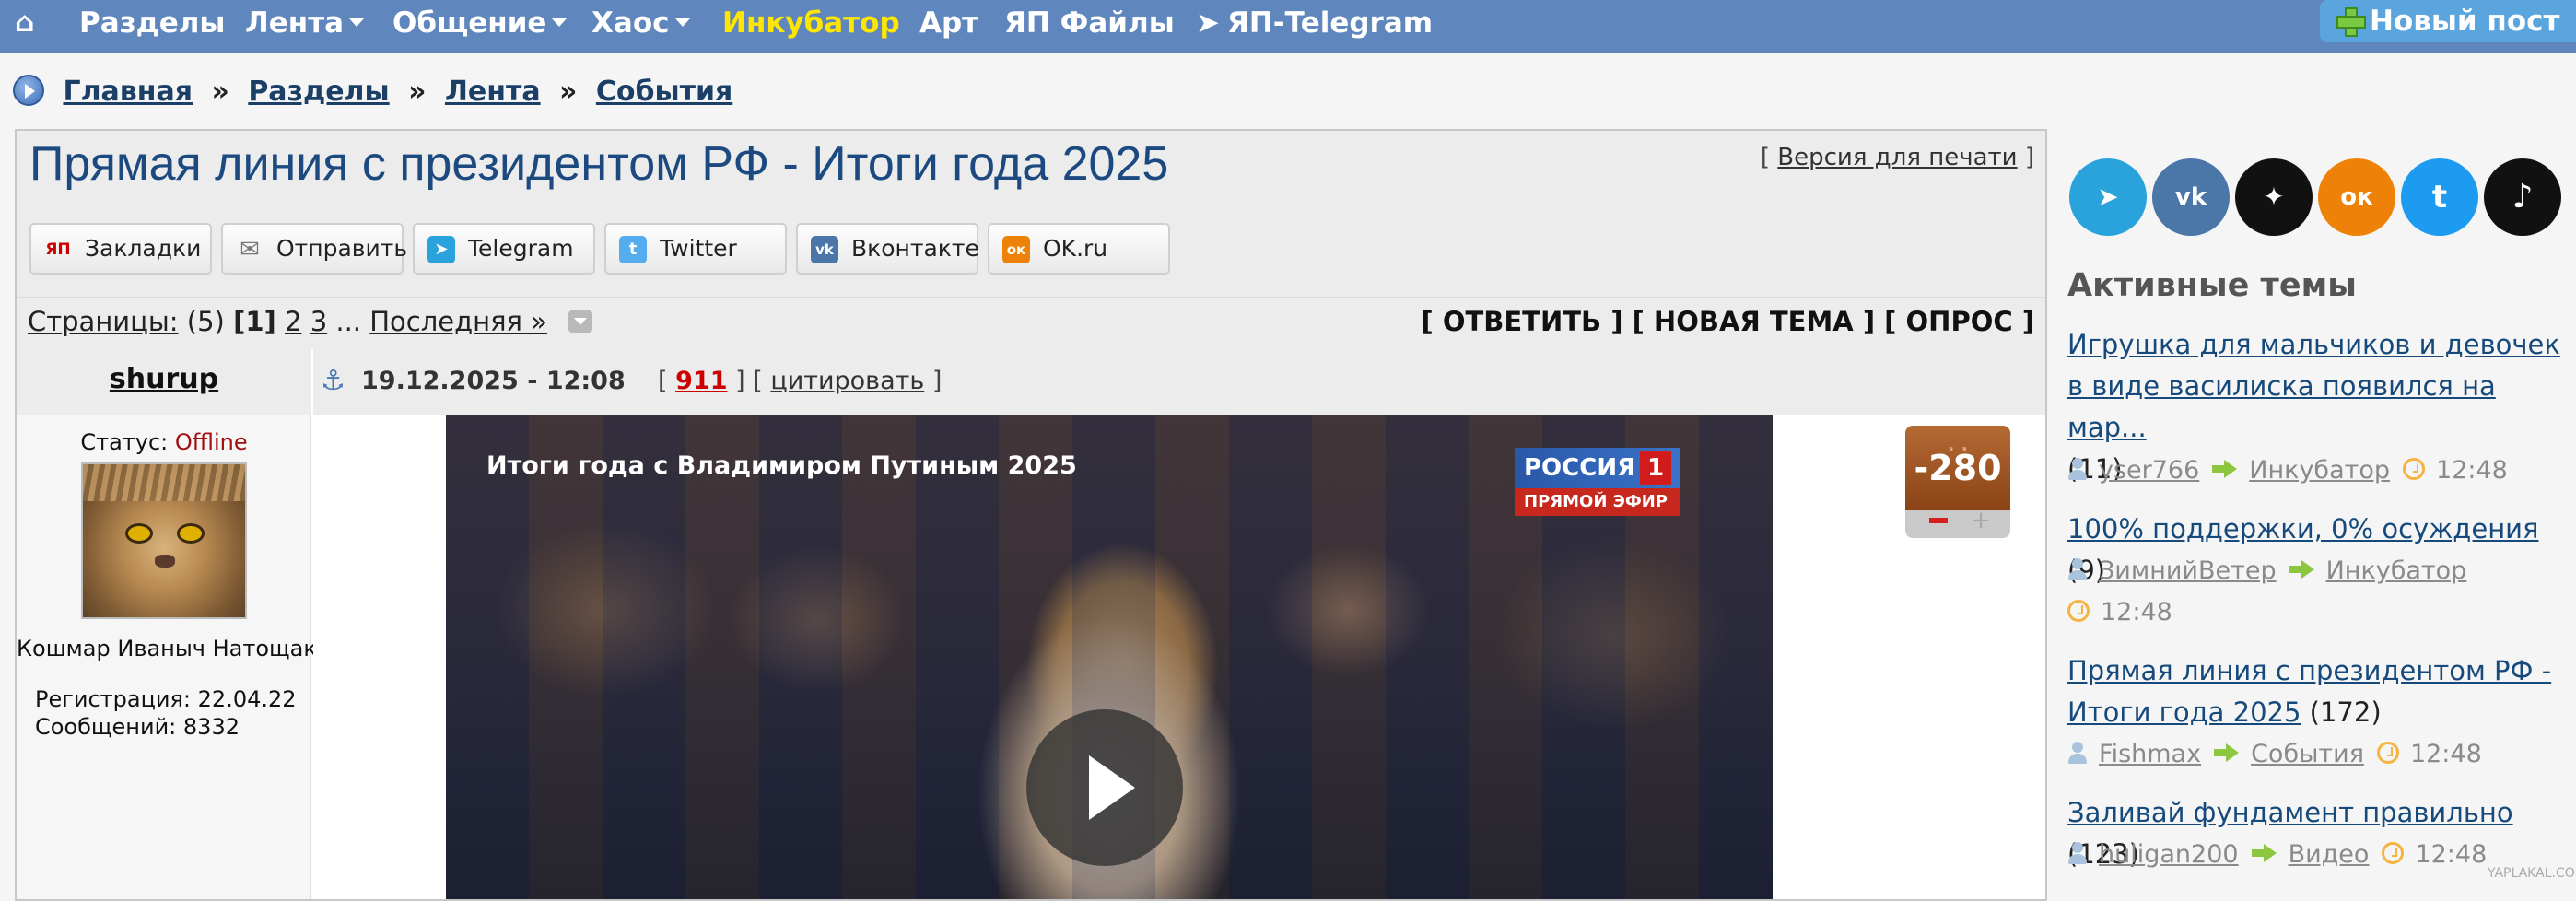  I want to click on avatar-eye, so click(191, 533).